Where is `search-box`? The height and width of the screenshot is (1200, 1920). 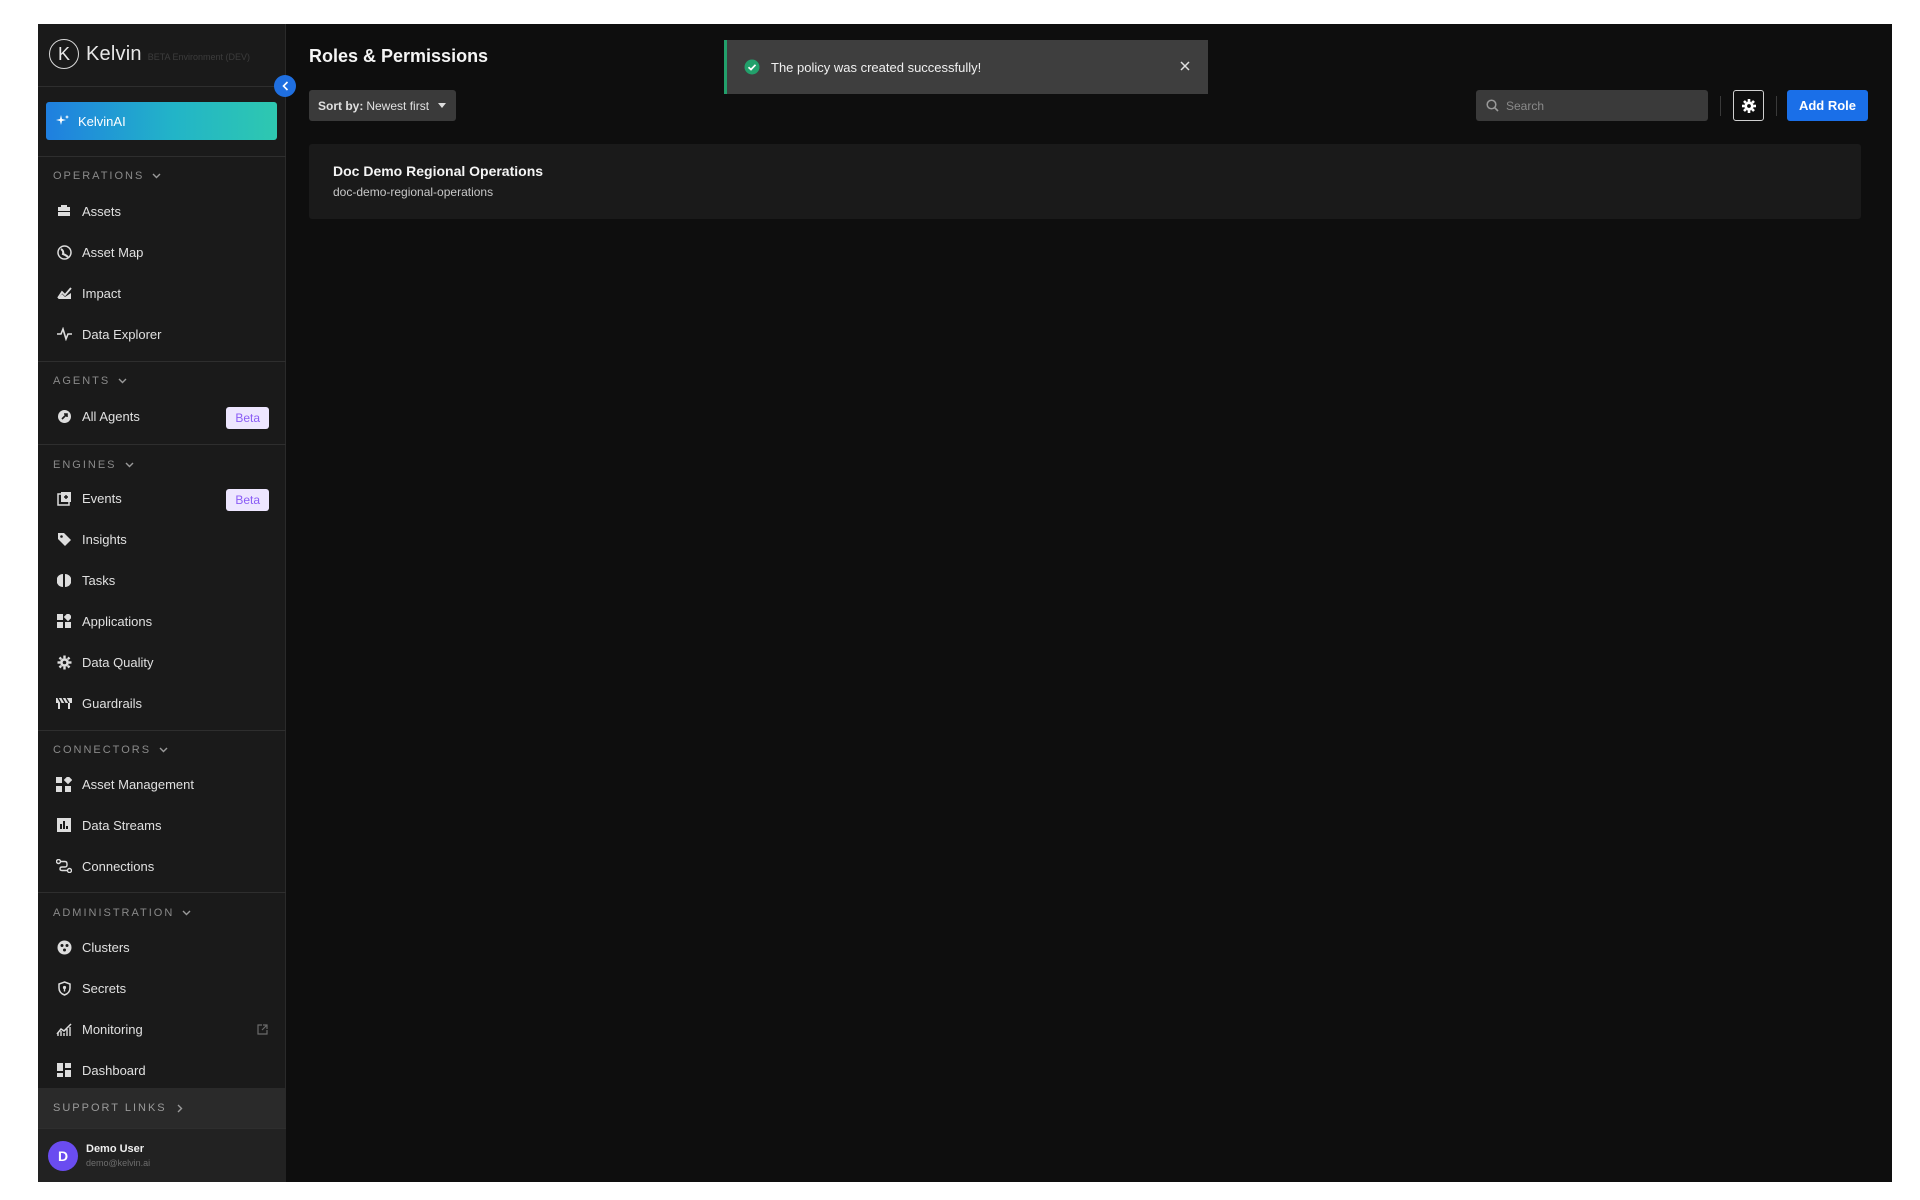
search-box is located at coordinates (1592, 105).